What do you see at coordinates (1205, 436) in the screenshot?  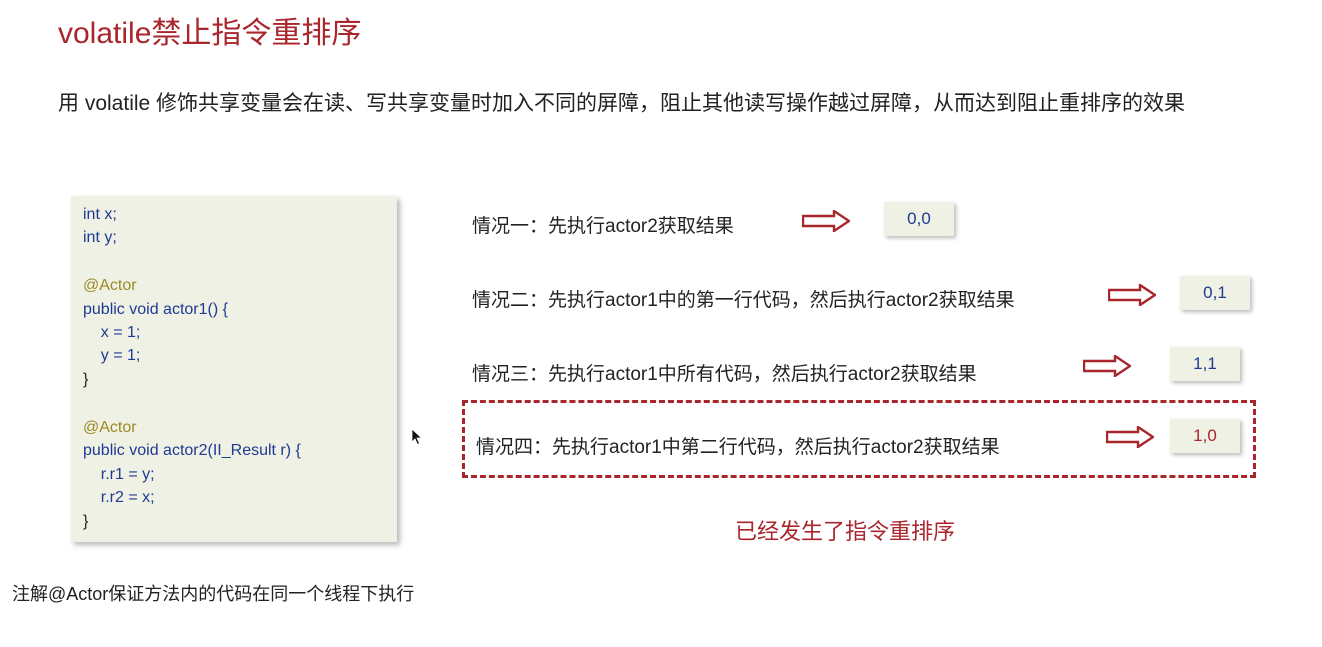 I see `case-4-result: 1,0` at bounding box center [1205, 436].